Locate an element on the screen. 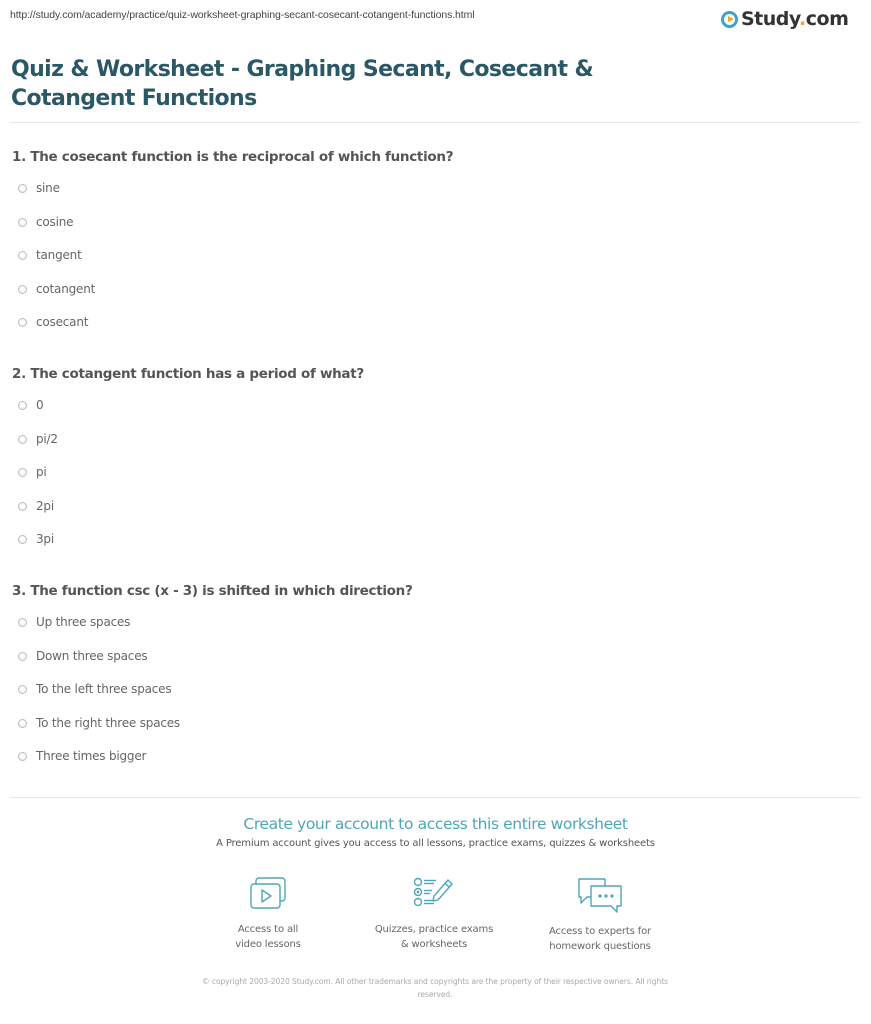  answer-option: cosecant is located at coordinates (232, 332).